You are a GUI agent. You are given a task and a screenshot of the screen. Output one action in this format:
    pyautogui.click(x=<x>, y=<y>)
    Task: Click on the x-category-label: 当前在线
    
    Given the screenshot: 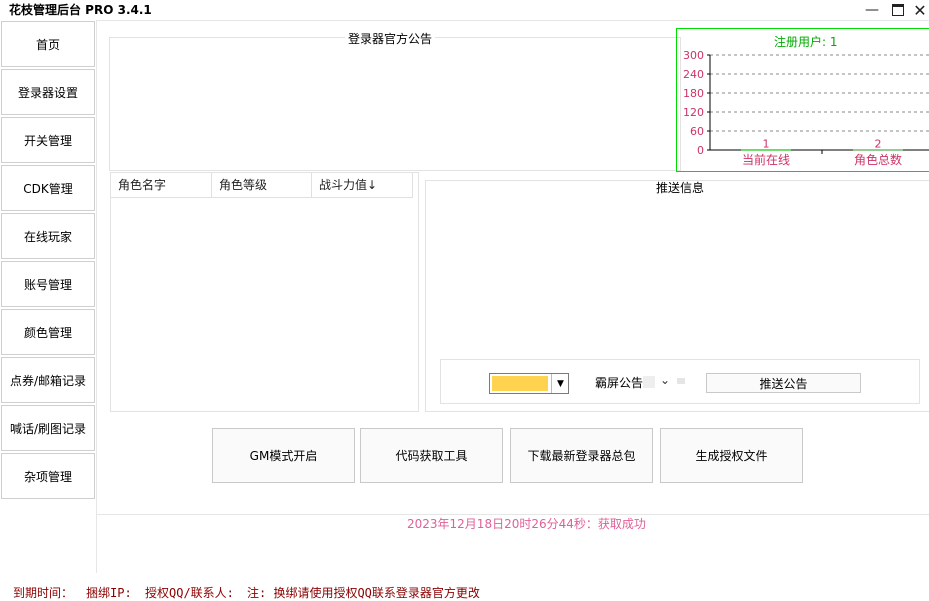 What is the action you would take?
    pyautogui.click(x=766, y=159)
    